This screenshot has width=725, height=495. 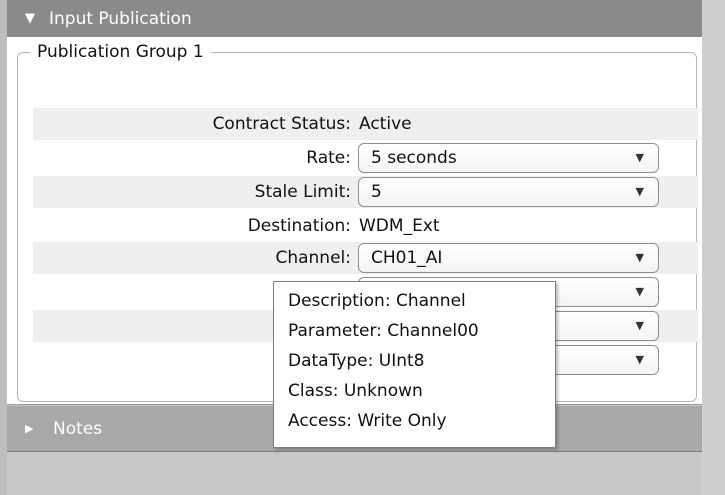 What do you see at coordinates (299, 226) in the screenshot?
I see `destination-label: Destination:` at bounding box center [299, 226].